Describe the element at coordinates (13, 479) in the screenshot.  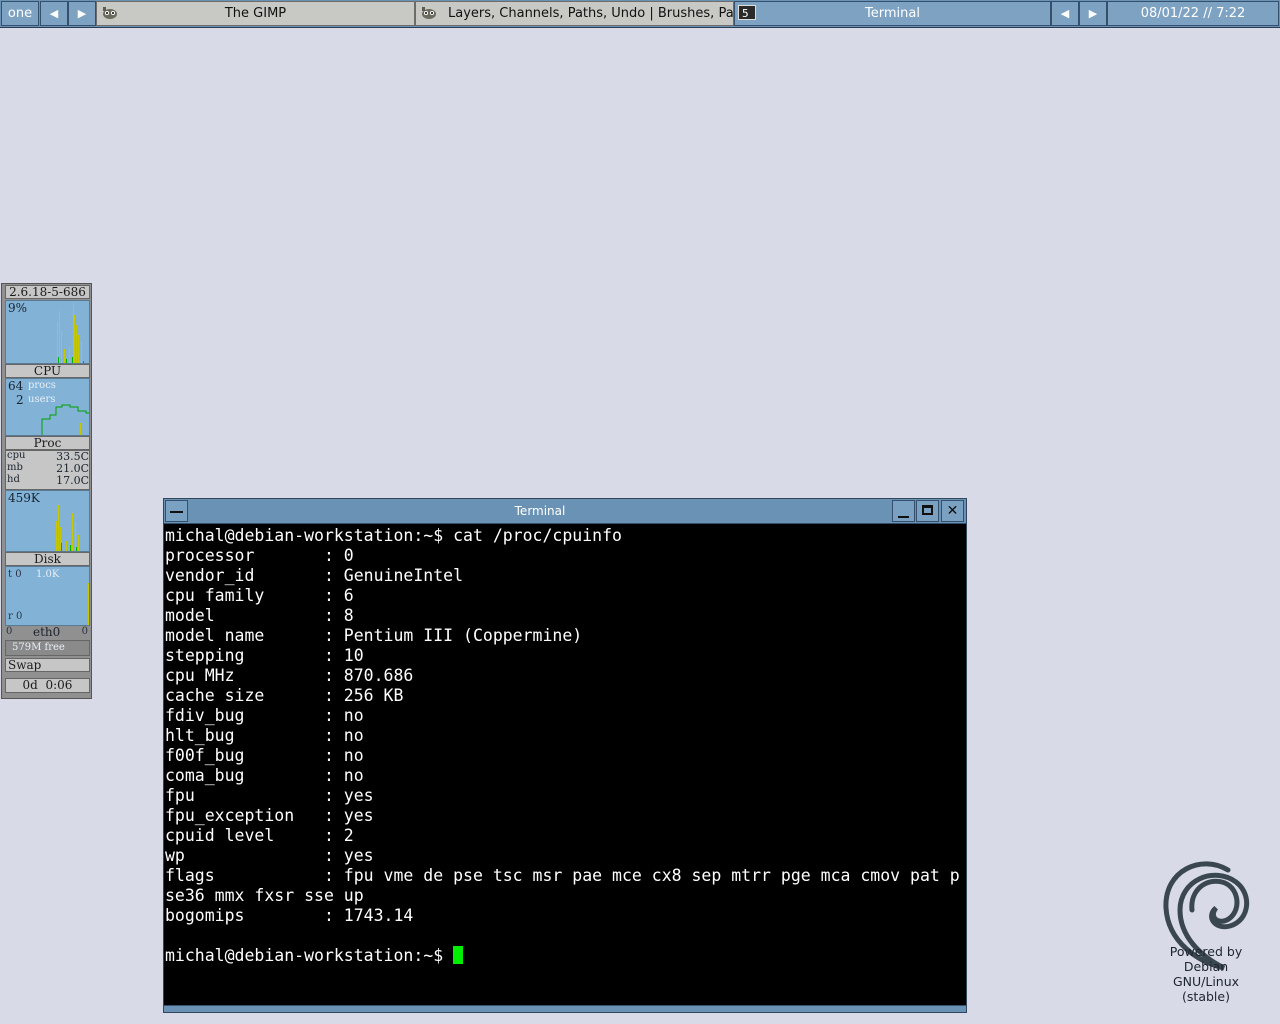
I see `sensor-name: hd` at that location.